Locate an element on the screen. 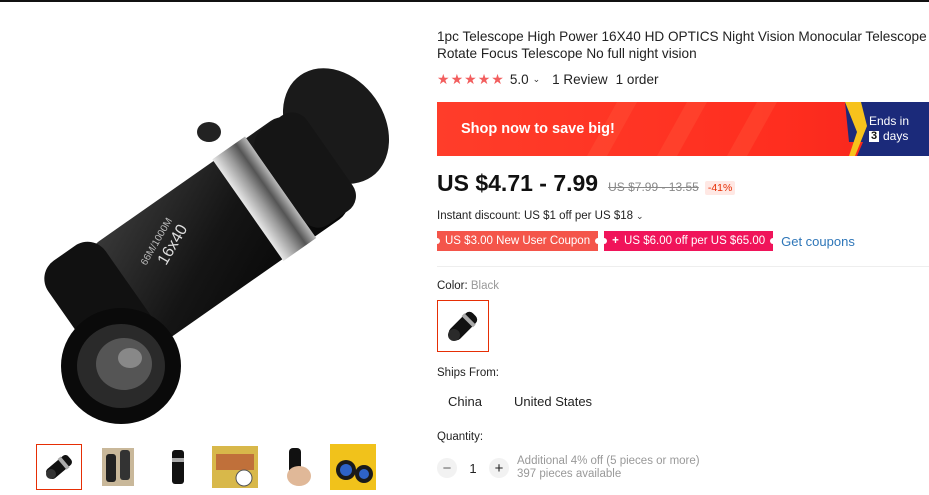  rating-row: ★ ★ ★ ★ ★ 5.0 ⌄ 1 Review 1 order is located at coordinates (547, 79).